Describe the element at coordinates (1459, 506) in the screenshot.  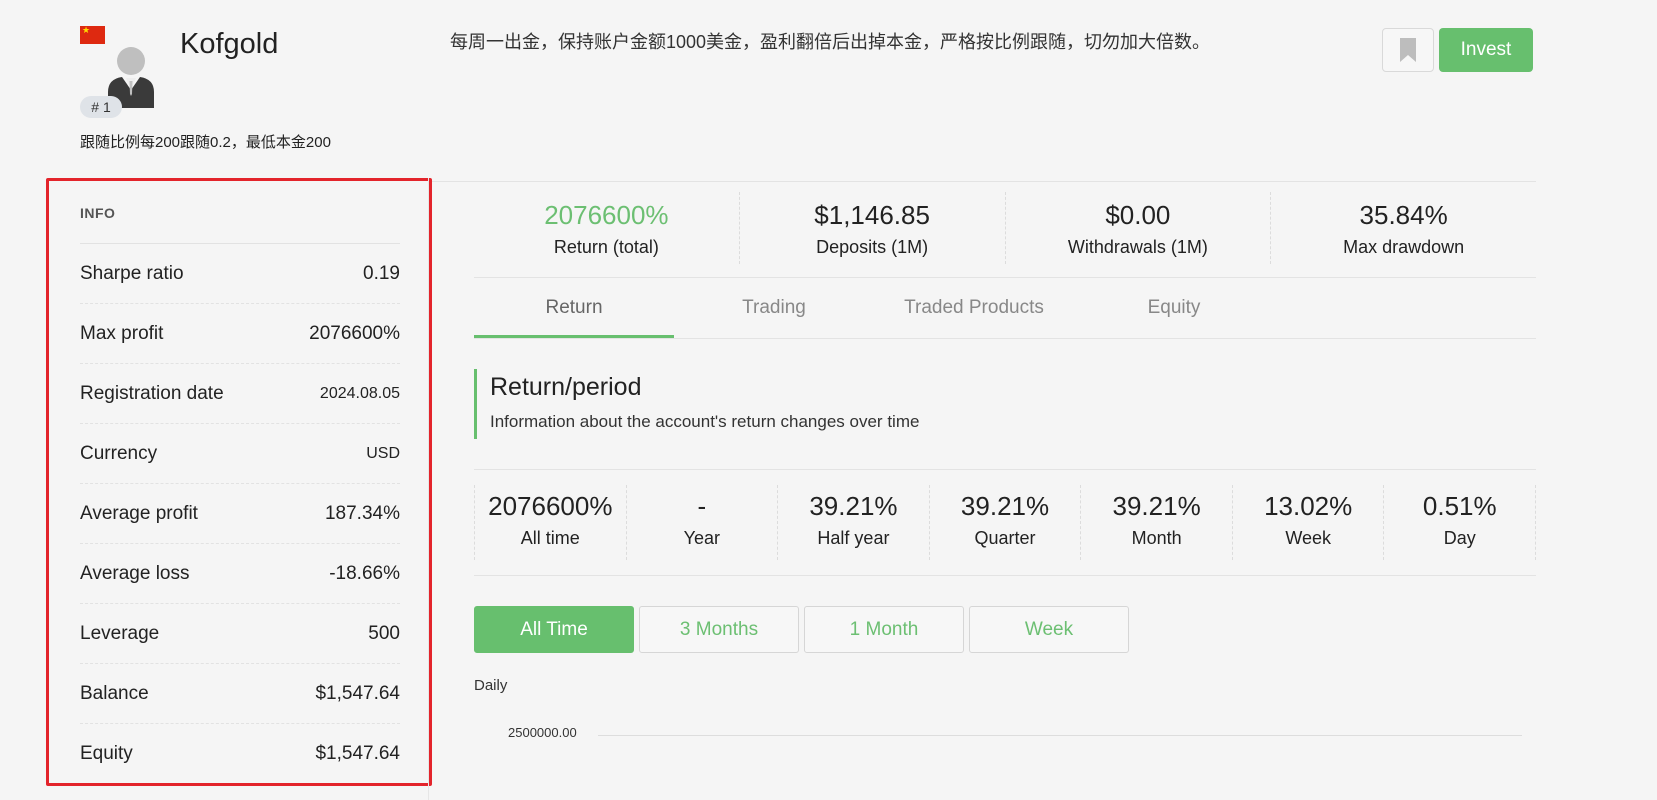
I see `period-value: 0.51%` at that location.